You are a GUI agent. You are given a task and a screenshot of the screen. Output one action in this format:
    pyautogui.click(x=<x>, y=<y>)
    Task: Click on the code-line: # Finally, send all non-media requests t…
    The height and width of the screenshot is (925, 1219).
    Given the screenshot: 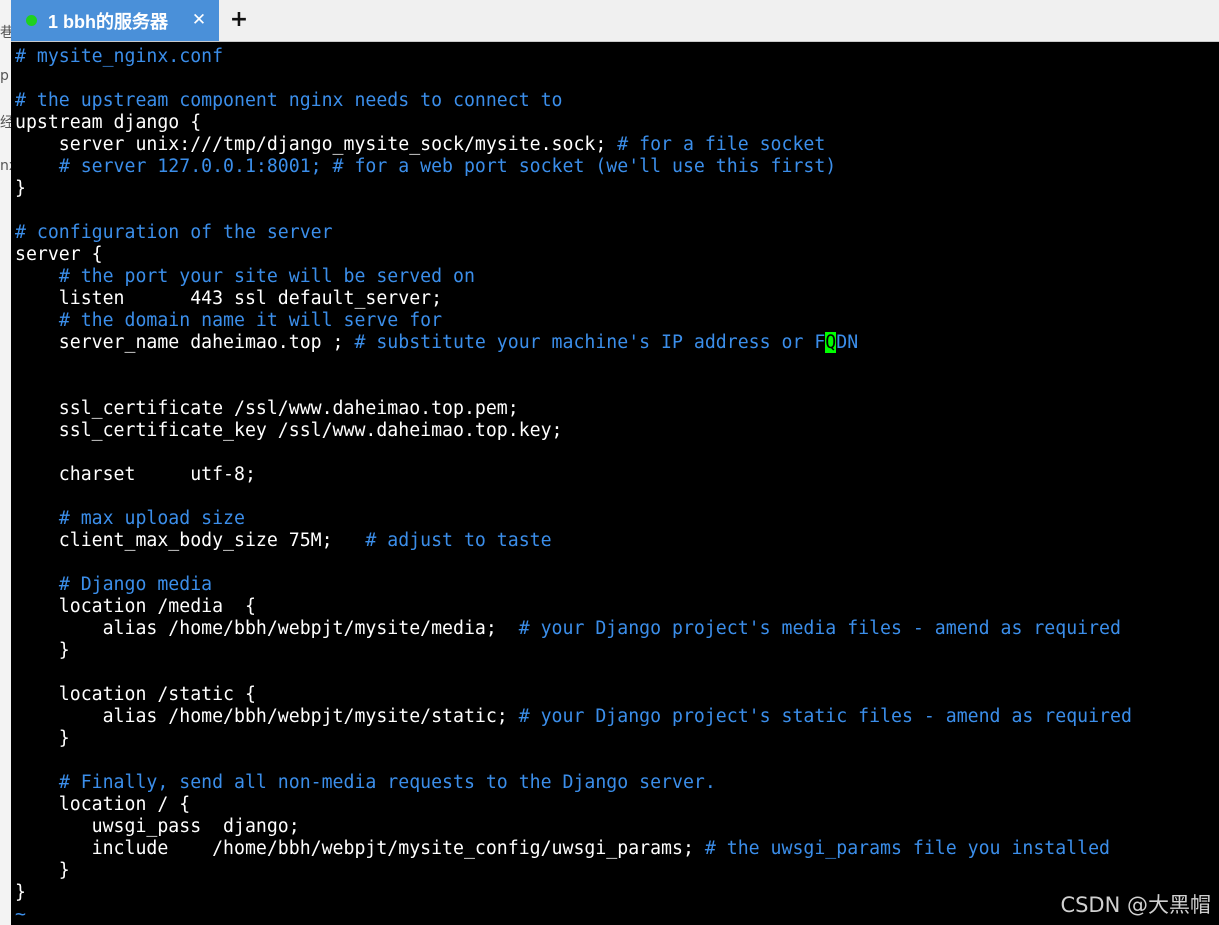 What is the action you would take?
    pyautogui.click(x=573, y=783)
    